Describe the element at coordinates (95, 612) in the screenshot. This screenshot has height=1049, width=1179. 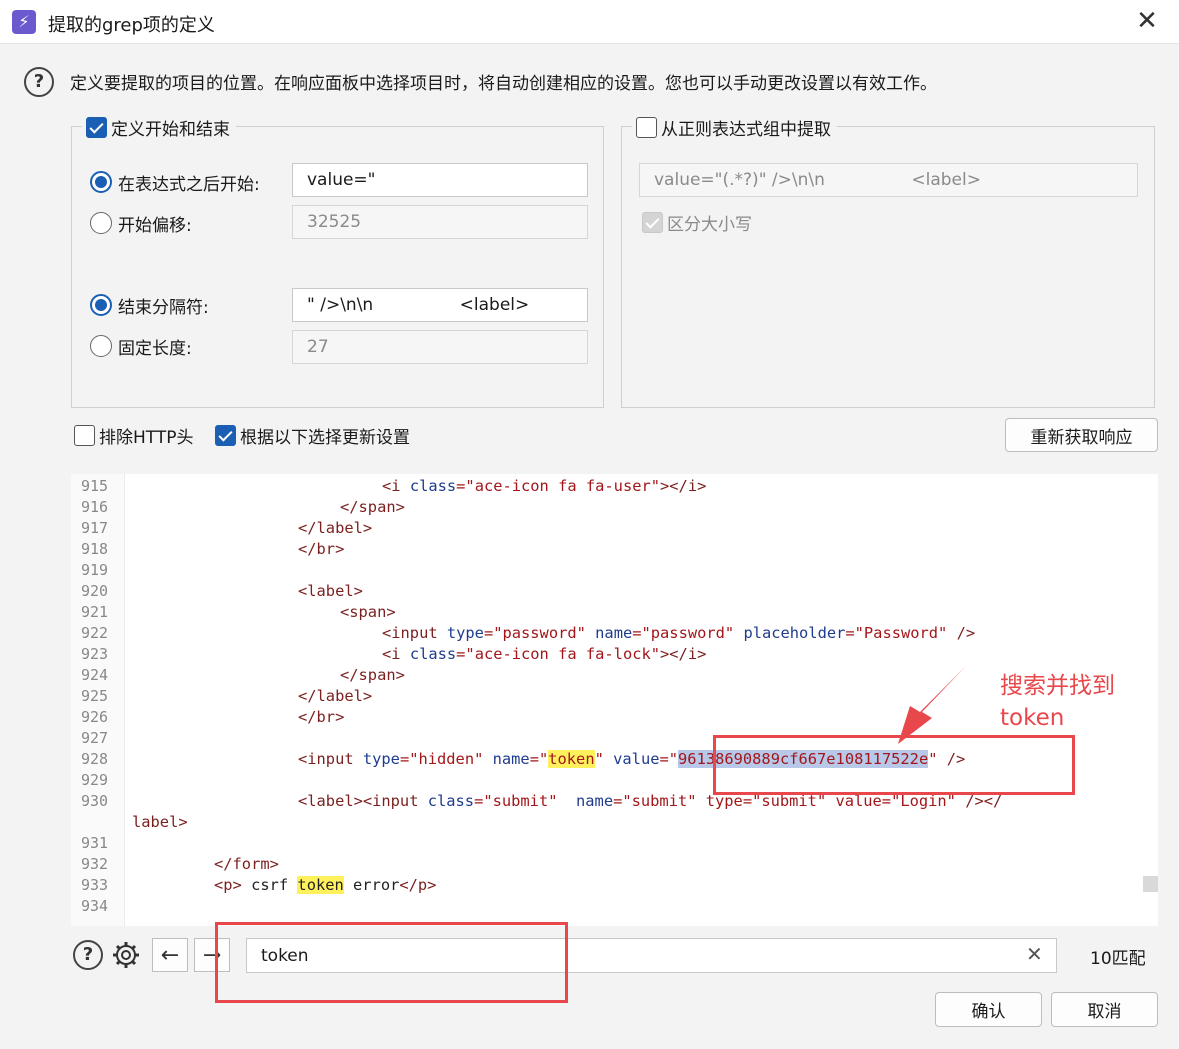
I see `line-number: 921` at that location.